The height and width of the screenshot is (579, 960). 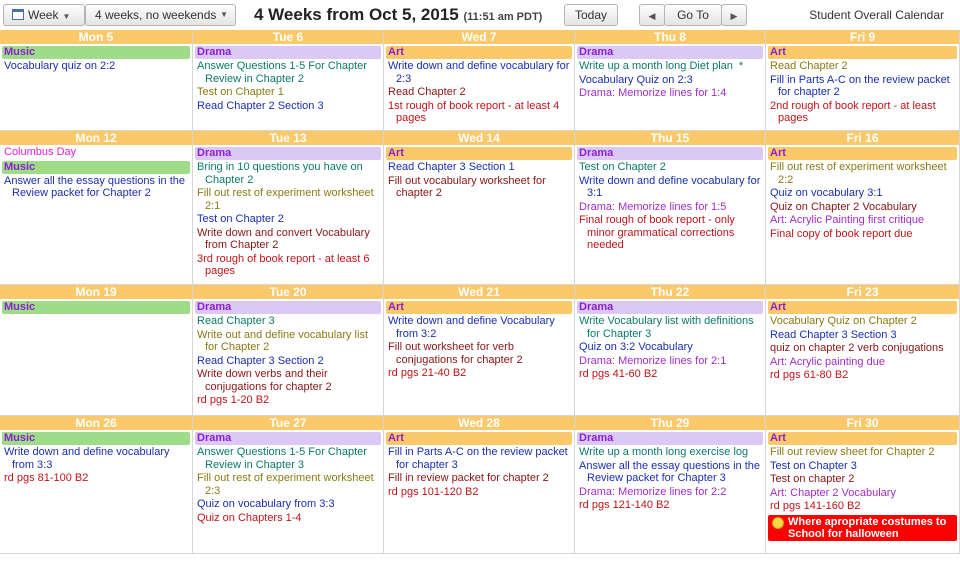 I want to click on event-item: Write up a month long exercise log, so click(x=671, y=452).